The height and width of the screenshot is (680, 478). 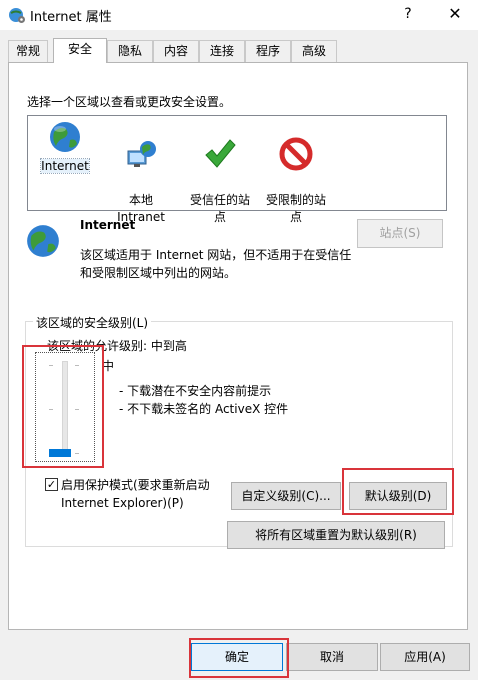 What do you see at coordinates (220, 173) in the screenshot?
I see `zone-trusted: 受信任的站 点` at bounding box center [220, 173].